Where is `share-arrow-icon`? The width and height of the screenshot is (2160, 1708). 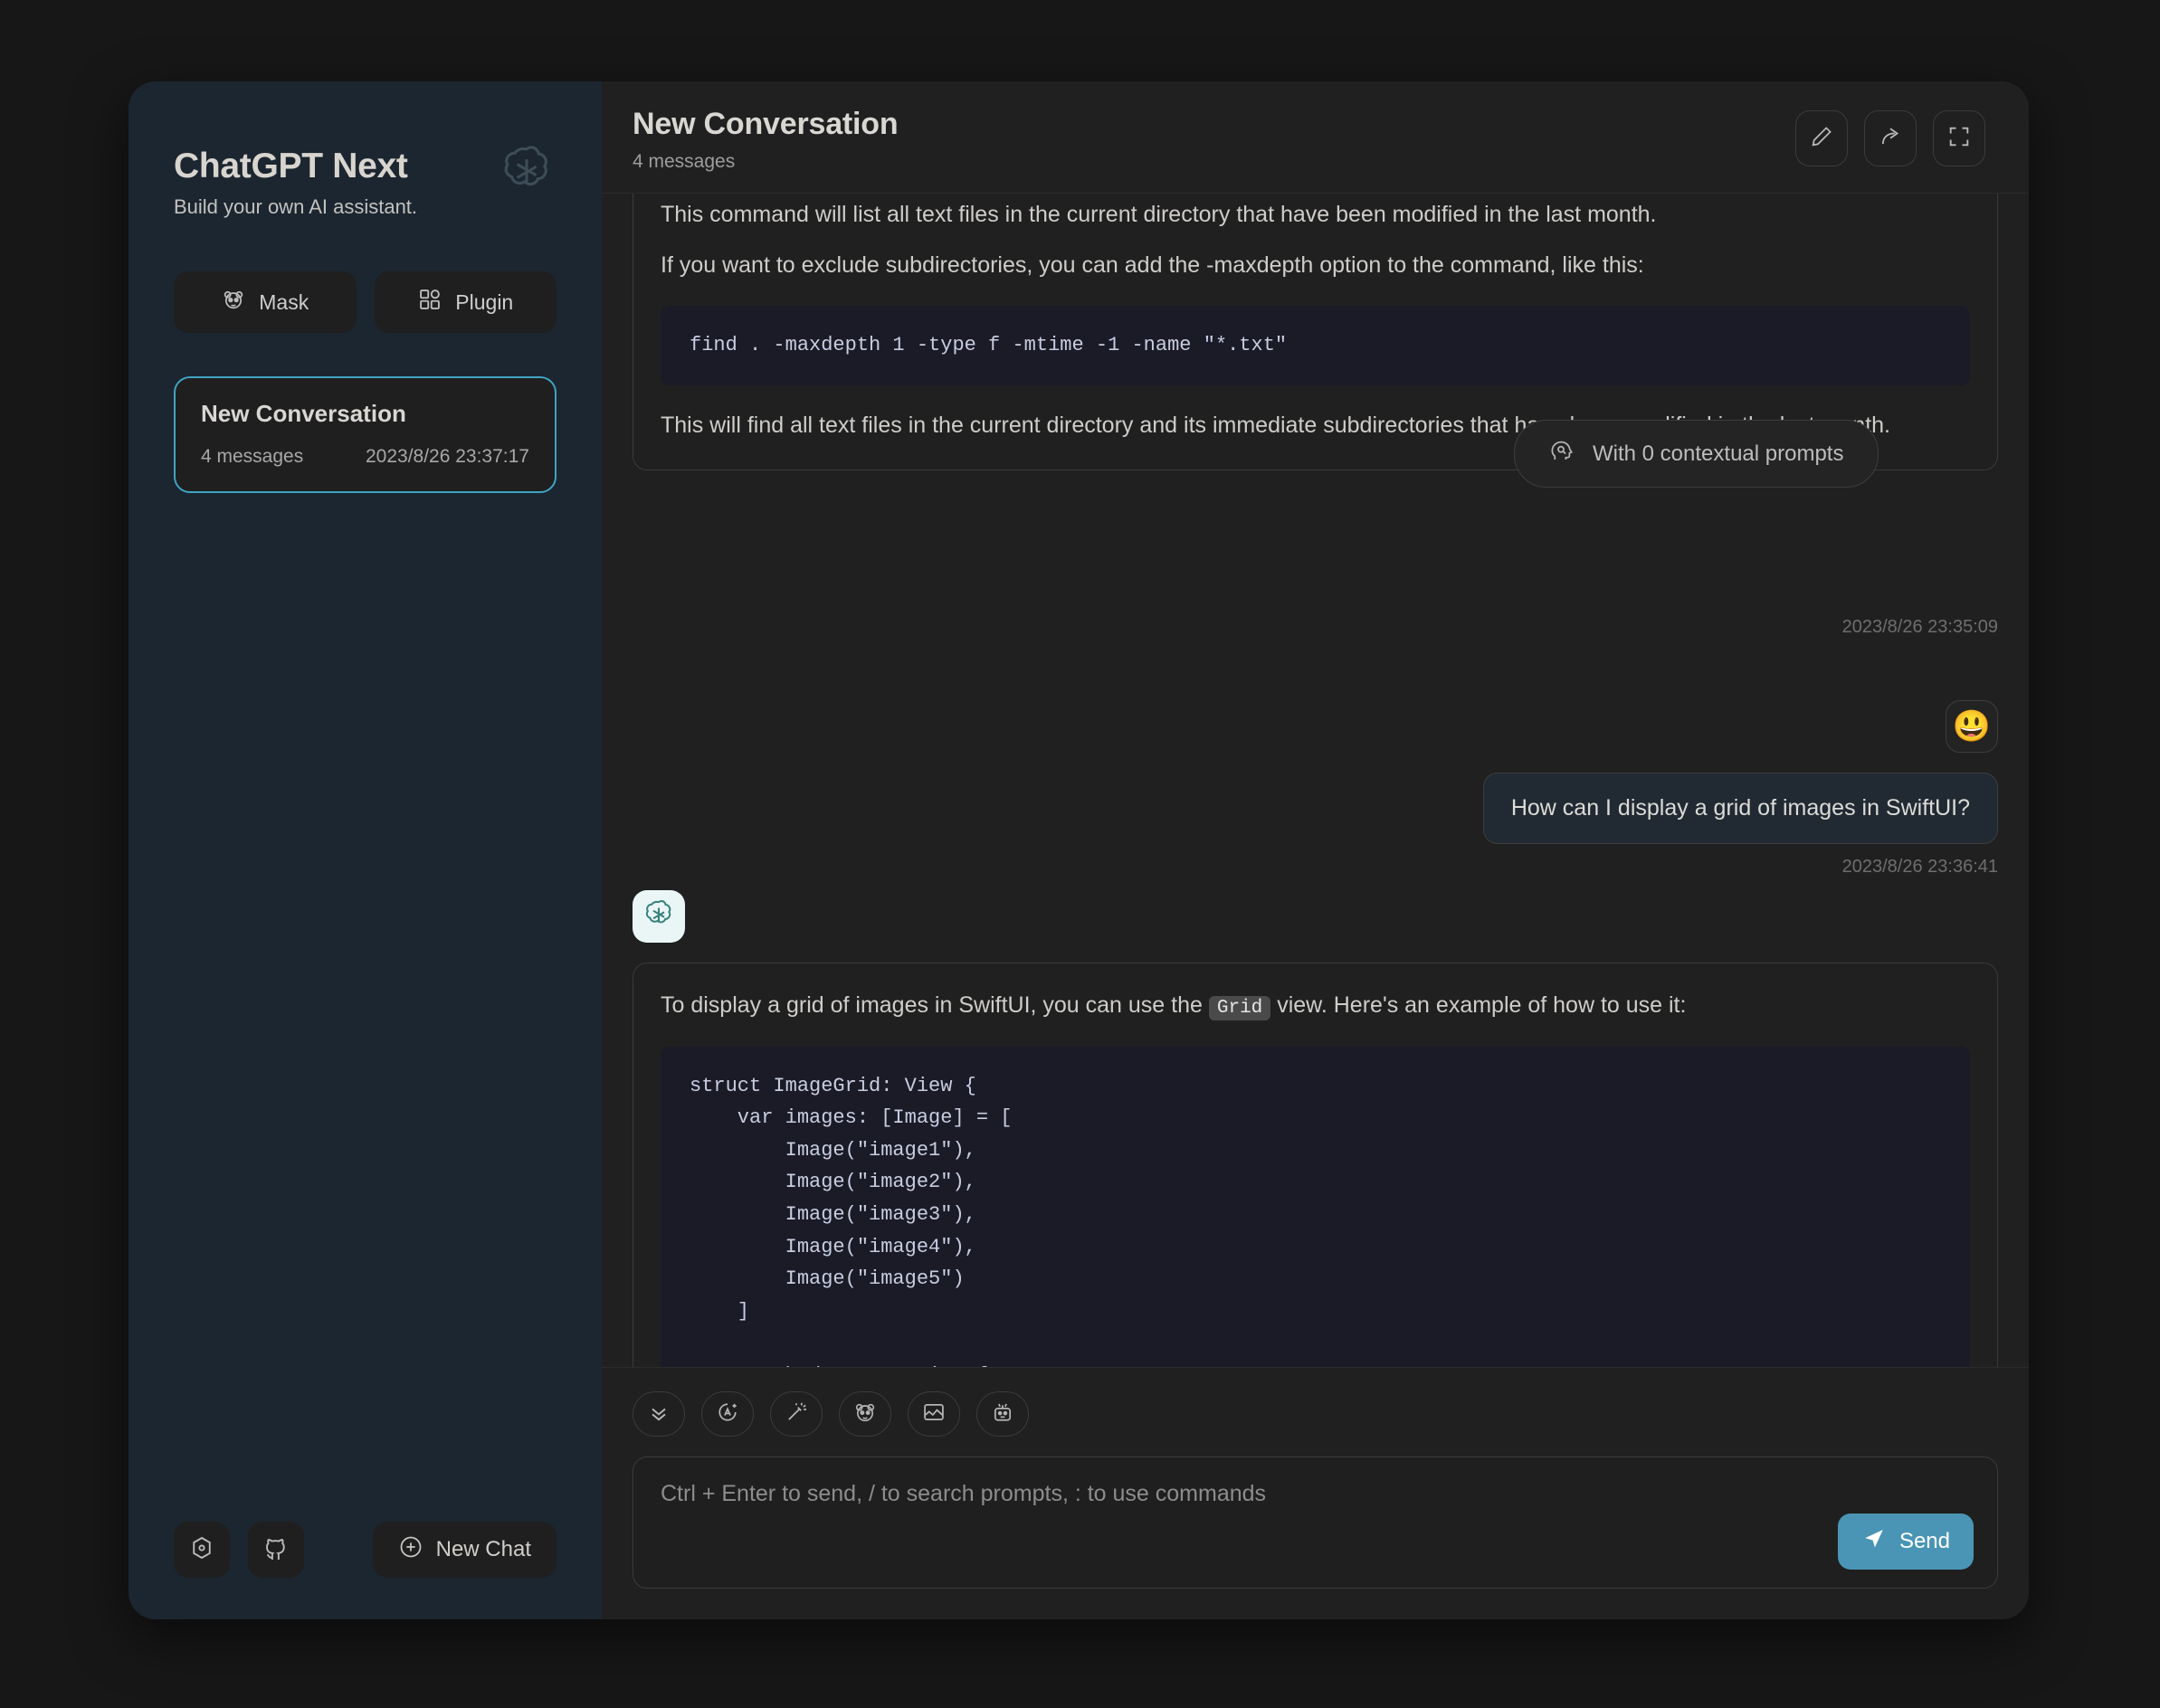 share-arrow-icon is located at coordinates (1890, 139).